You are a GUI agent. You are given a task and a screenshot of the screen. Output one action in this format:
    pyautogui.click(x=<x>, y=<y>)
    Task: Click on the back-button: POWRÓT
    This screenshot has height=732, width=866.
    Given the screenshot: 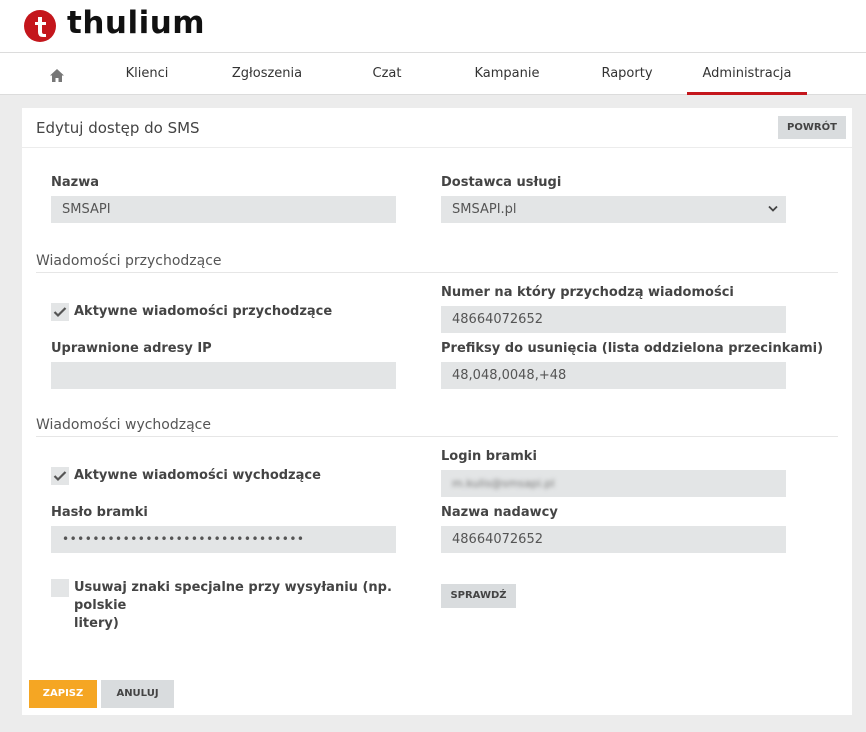 What is the action you would take?
    pyautogui.click(x=812, y=127)
    